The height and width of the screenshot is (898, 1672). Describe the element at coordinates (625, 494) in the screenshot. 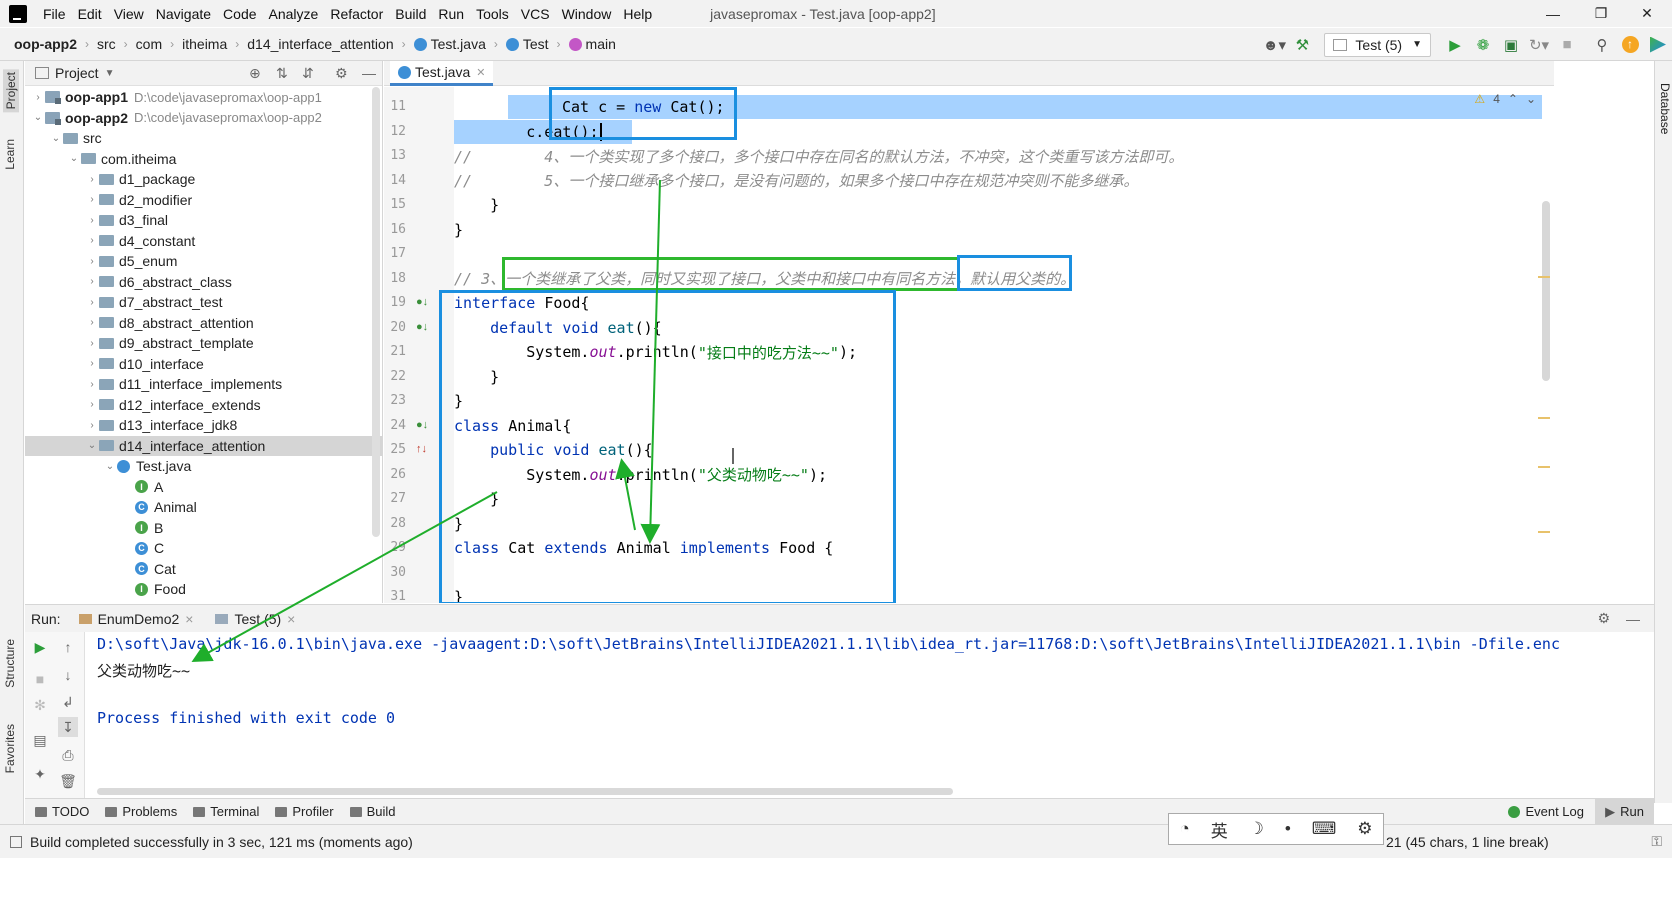

I see `arrow-cat-to-animal-eat` at that location.